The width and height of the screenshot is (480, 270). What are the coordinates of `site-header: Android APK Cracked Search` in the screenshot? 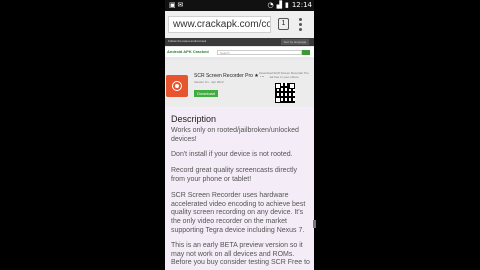 It's located at (239, 52).